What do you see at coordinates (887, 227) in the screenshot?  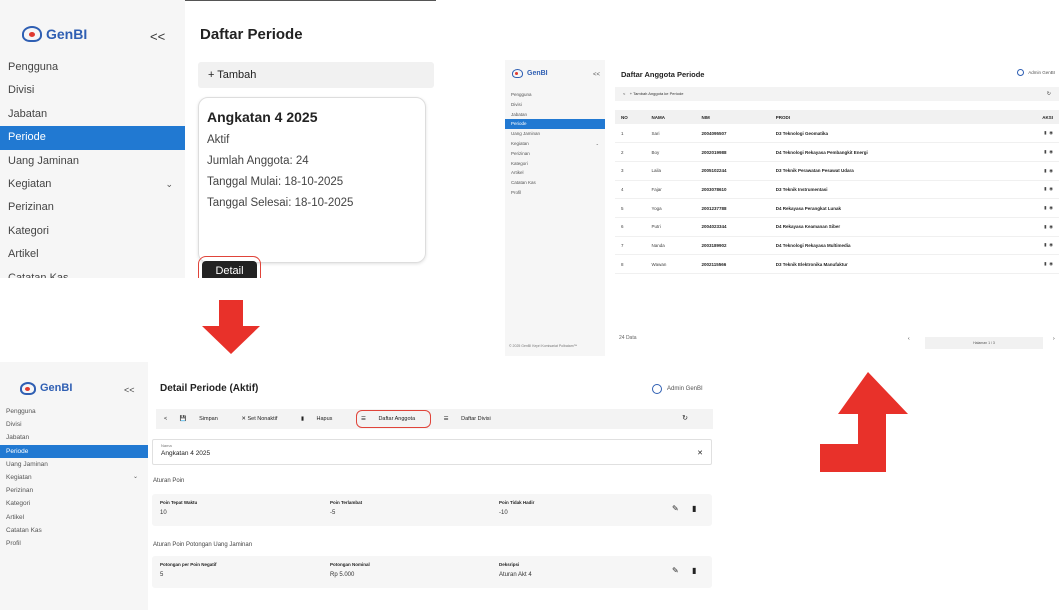 I see `member-prodi: D4 Rekayasa Keamanan Siber` at bounding box center [887, 227].